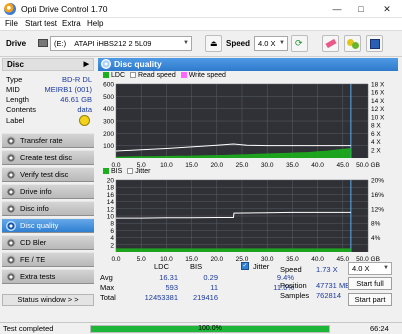  Describe the element at coordinates (295, 295) in the screenshot. I see `samples-label: Samples` at that location.